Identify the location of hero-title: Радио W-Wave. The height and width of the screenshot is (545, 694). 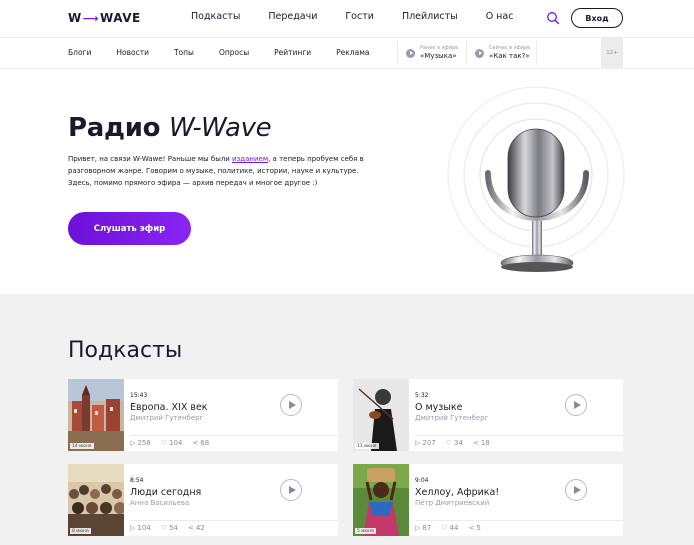
(170, 128).